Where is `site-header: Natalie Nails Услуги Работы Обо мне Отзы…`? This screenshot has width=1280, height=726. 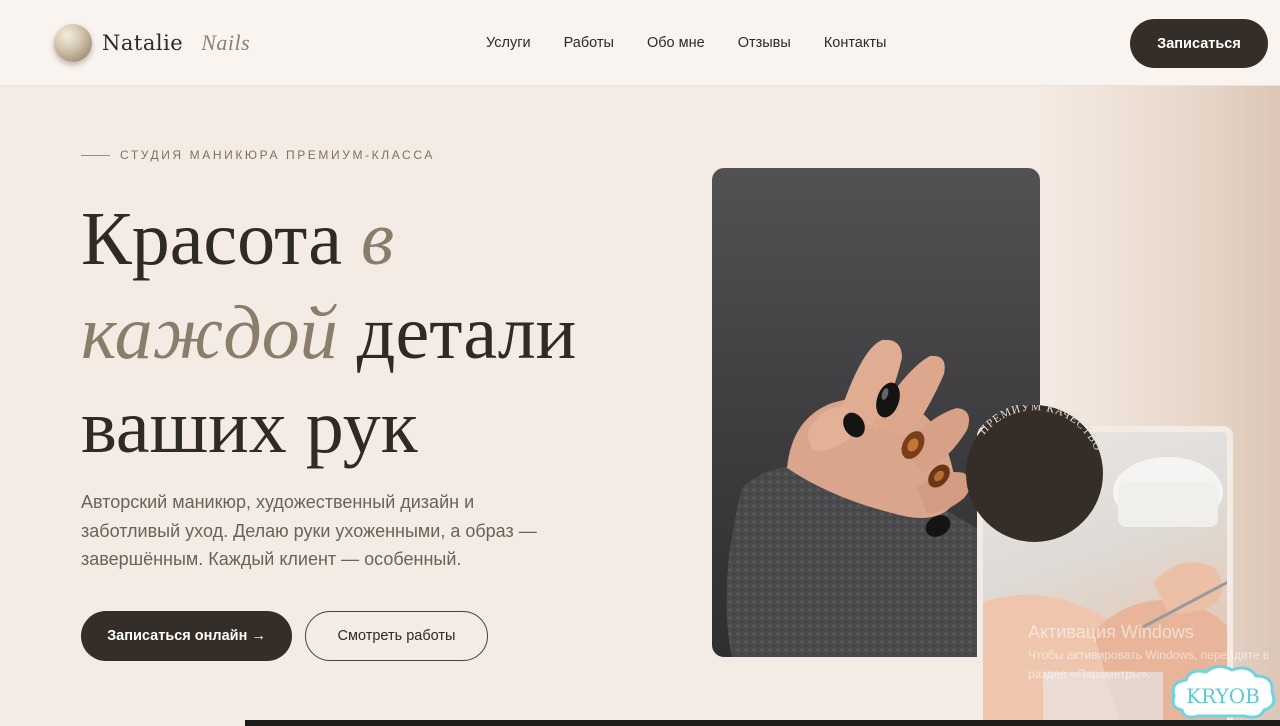
site-header: Natalie Nails Услуги Работы Обо мне Отзы… is located at coordinates (640, 43).